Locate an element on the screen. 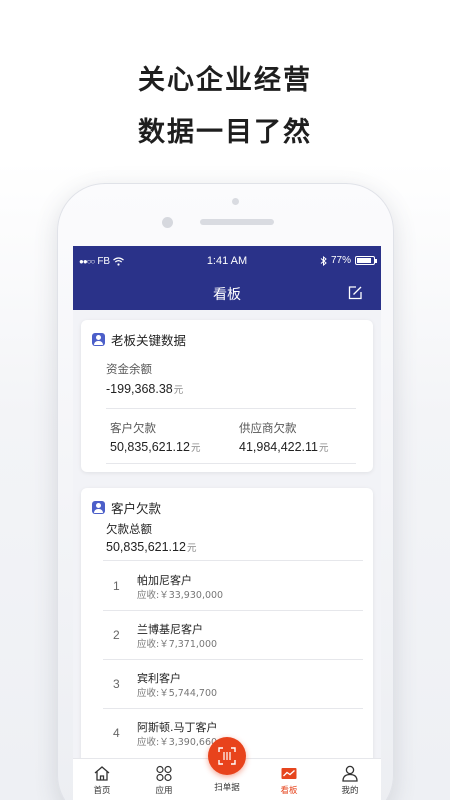 This screenshot has width=450, height=800. tab-apps: 应用 is located at coordinates (164, 780).